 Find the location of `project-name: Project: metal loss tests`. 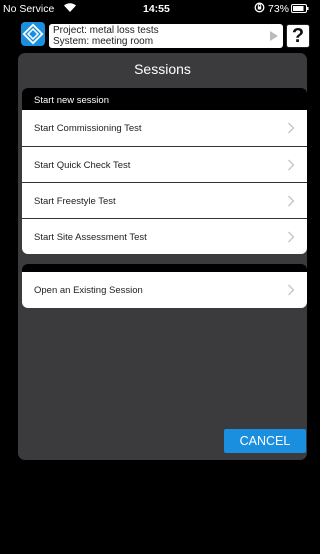

project-name: Project: metal loss tests is located at coordinates (106, 30).